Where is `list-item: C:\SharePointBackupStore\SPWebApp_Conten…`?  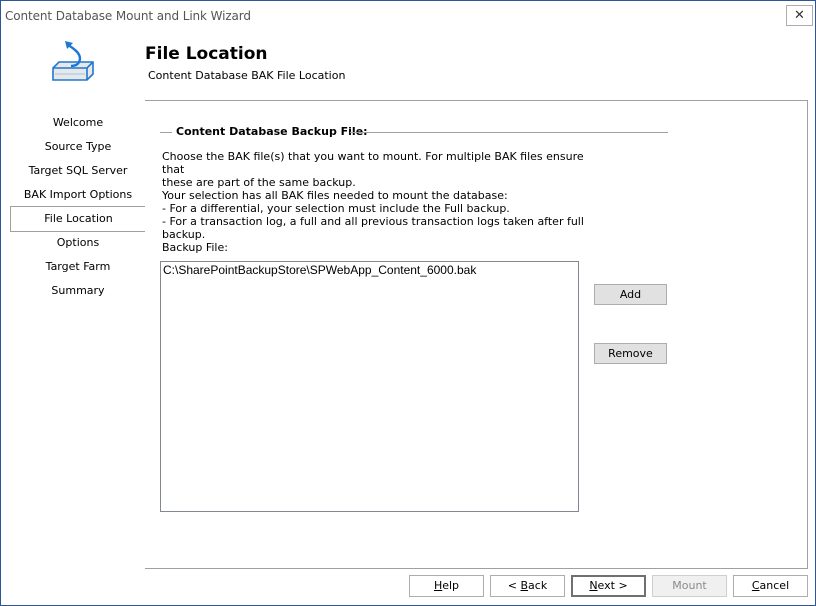
list-item: C:\SharePointBackupStore\SPWebApp_Conten… is located at coordinates (369, 270).